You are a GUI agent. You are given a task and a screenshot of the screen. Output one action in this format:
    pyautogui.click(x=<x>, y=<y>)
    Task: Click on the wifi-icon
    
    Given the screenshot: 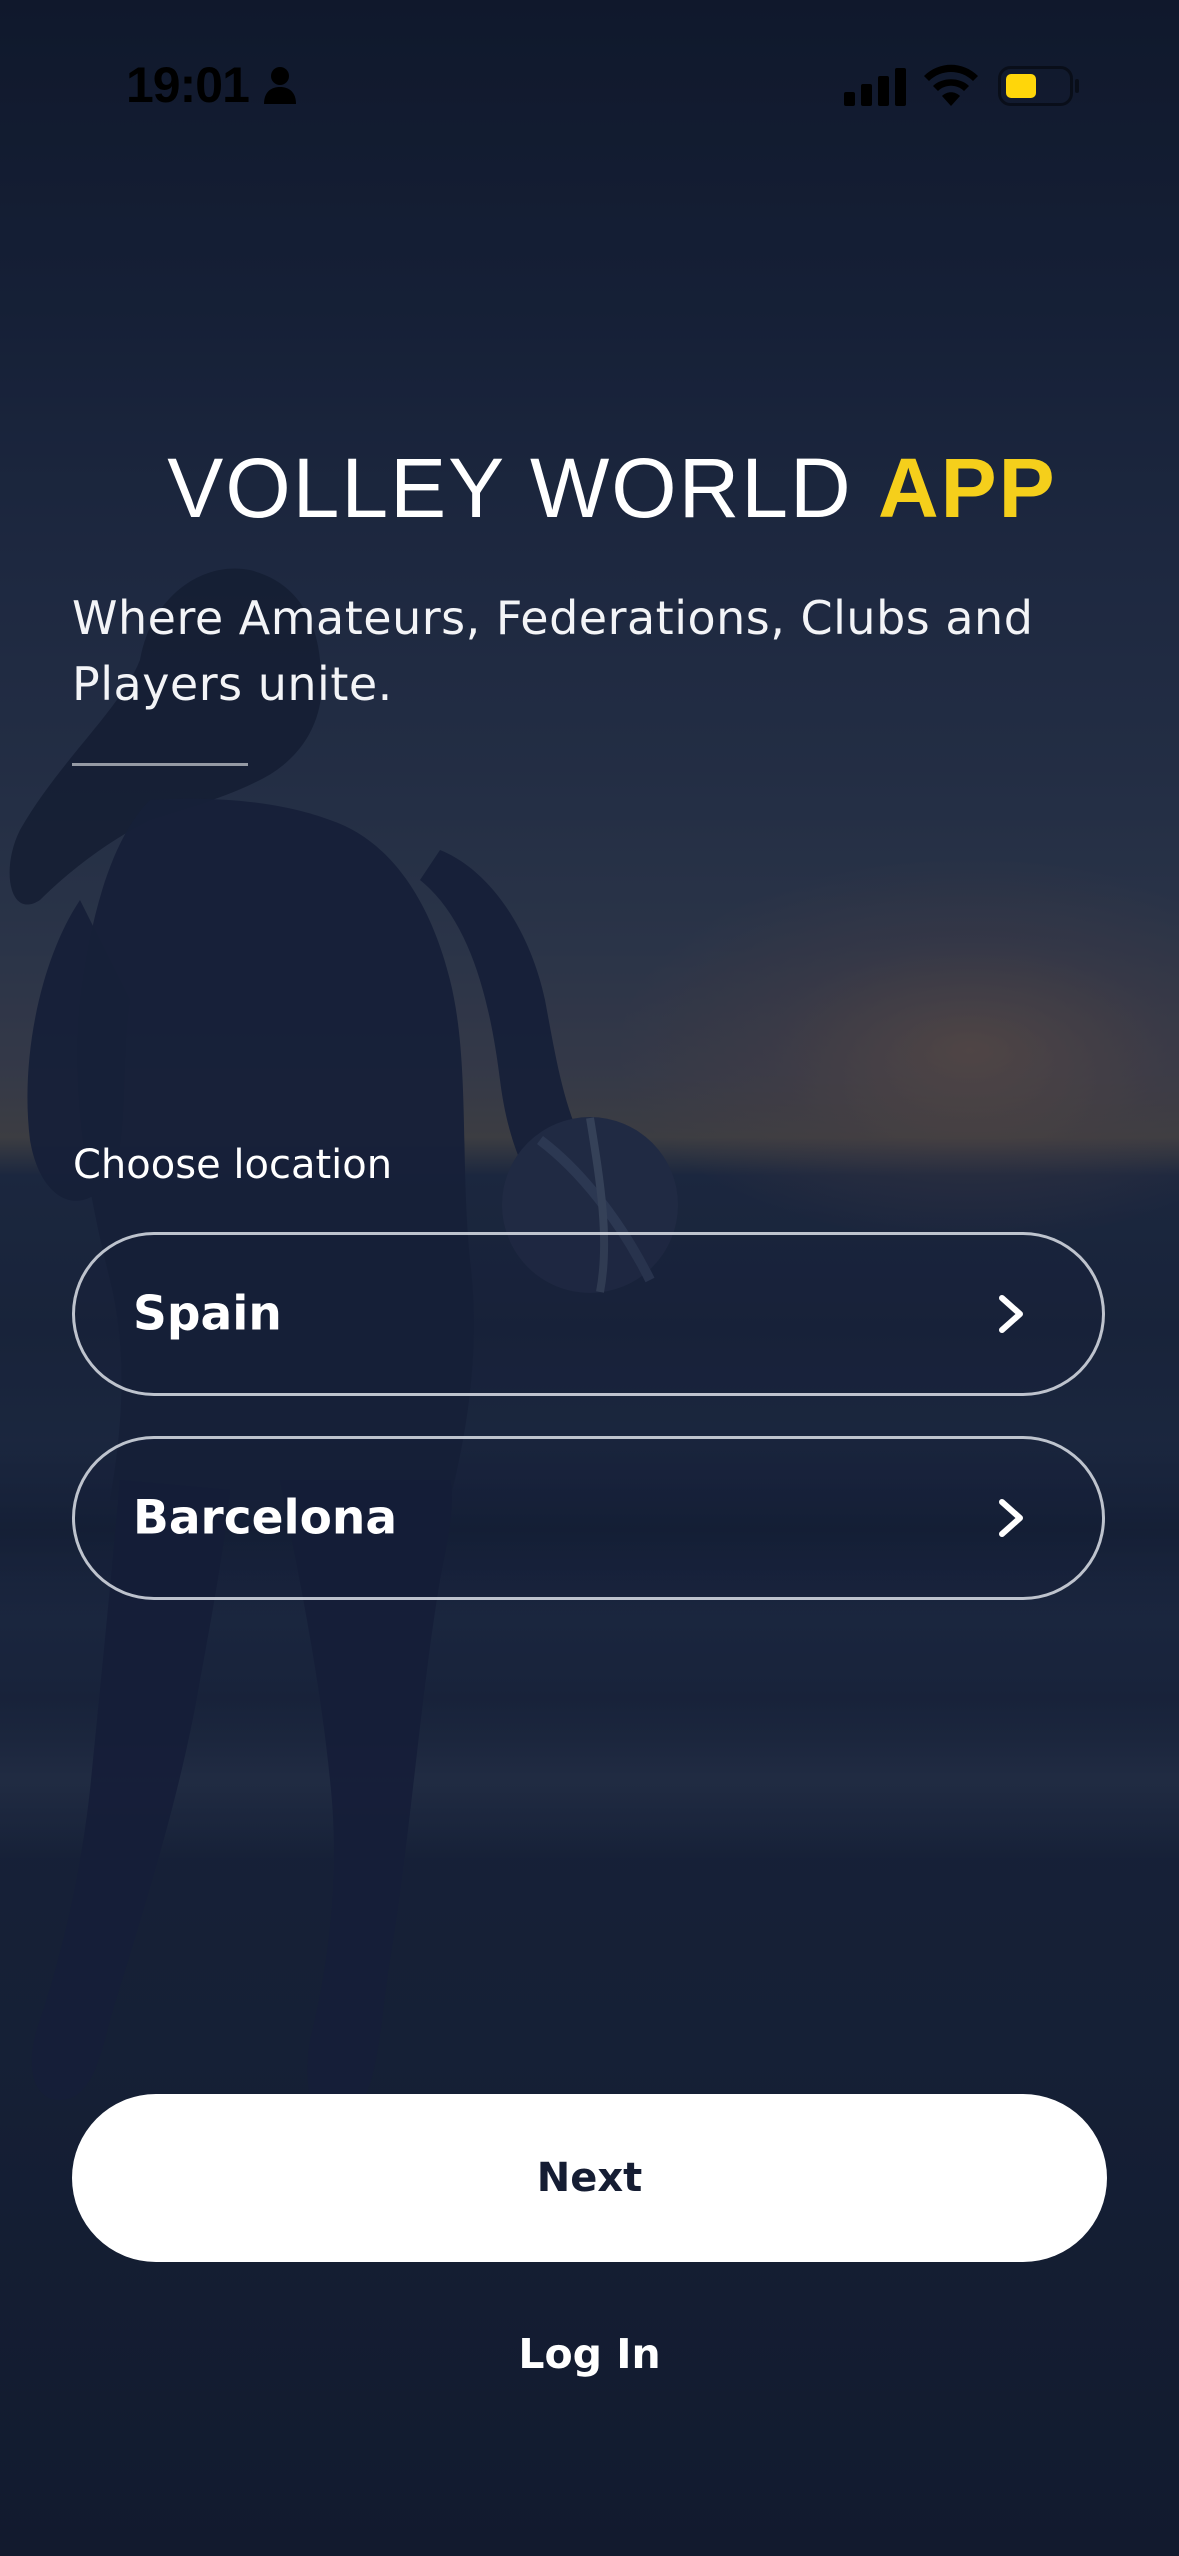 What is the action you would take?
    pyautogui.click(x=951, y=85)
    